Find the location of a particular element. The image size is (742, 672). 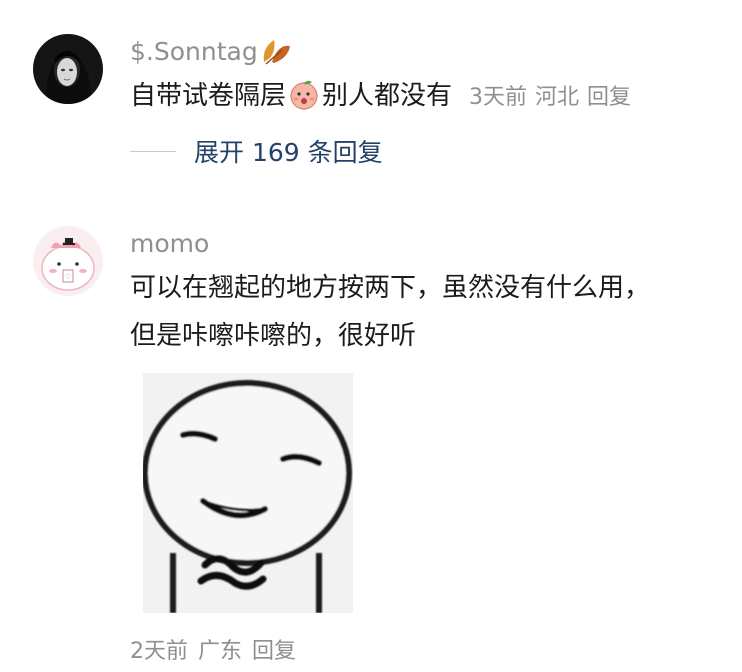

expand-replies-link: 展开 169 条回复 is located at coordinates (288, 151).